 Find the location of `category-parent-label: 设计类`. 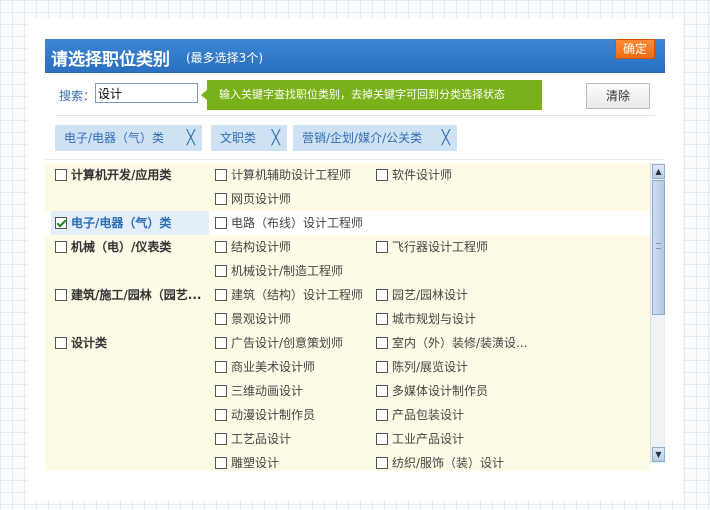

category-parent-label: 设计类 is located at coordinates (89, 343).